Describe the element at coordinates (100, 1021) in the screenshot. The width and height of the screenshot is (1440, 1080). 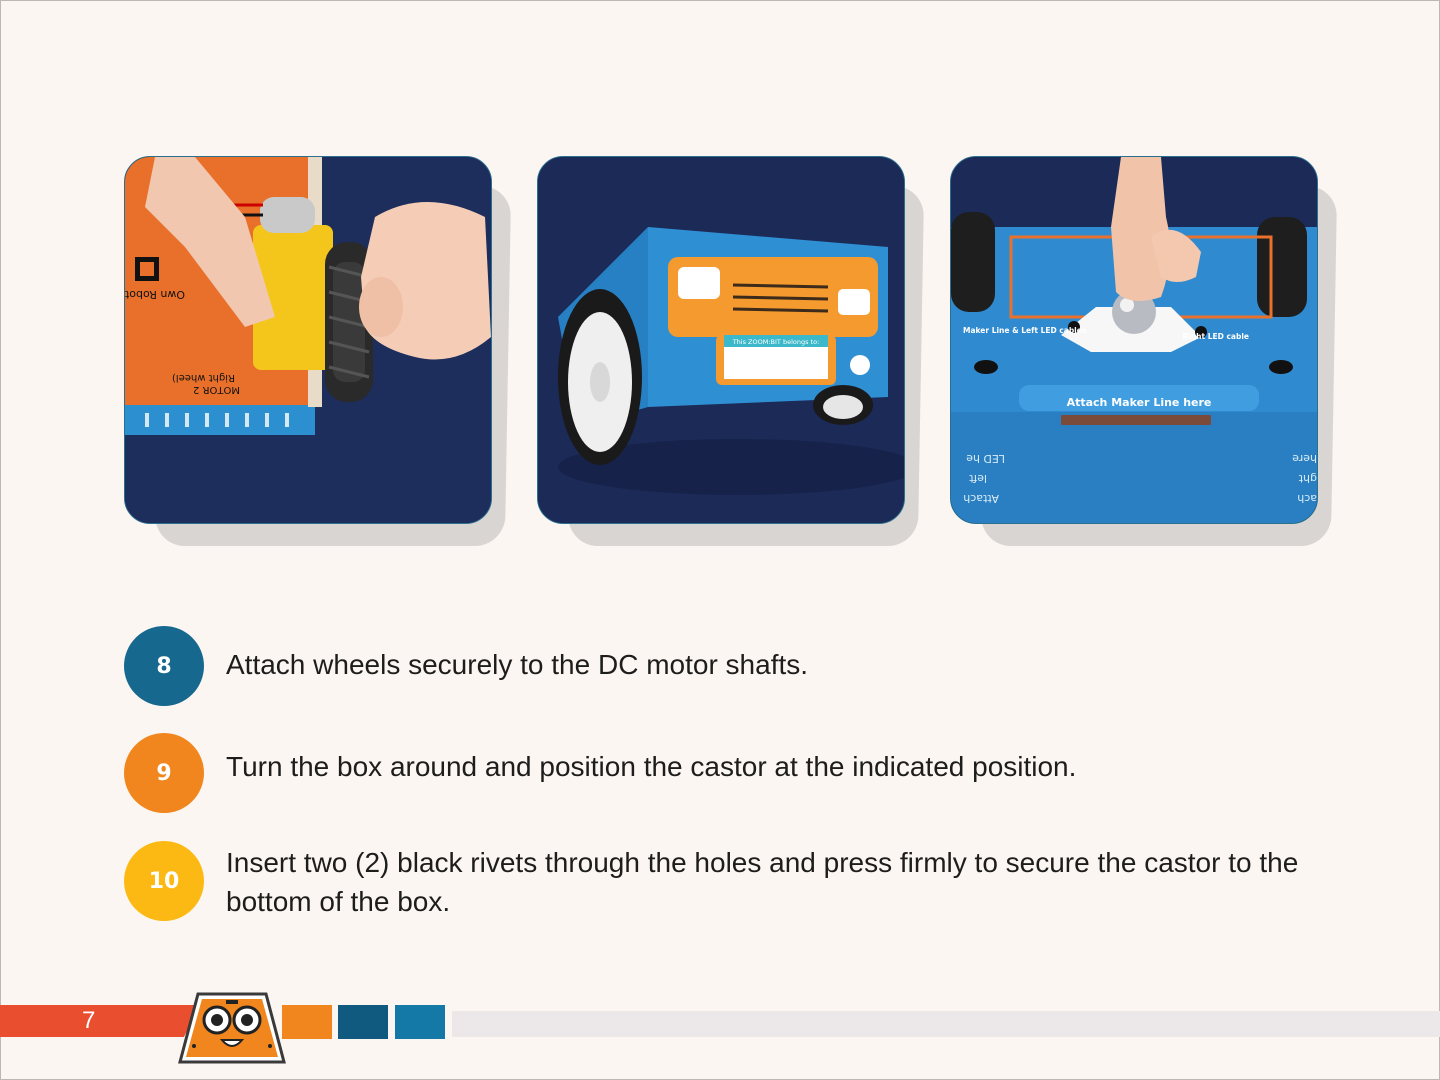
I see `footer-red-bar` at that location.